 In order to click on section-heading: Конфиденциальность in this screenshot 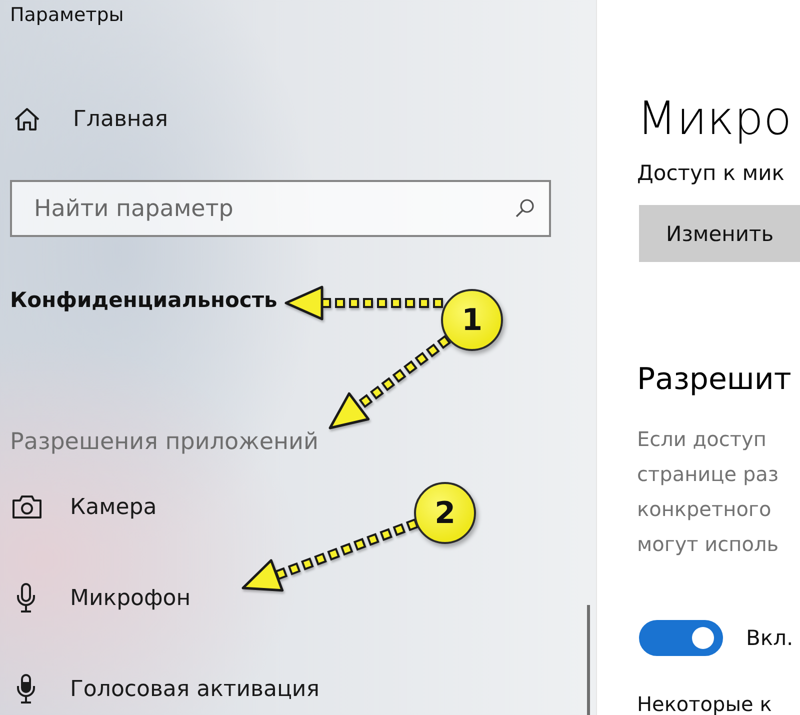, I will do `click(144, 300)`.